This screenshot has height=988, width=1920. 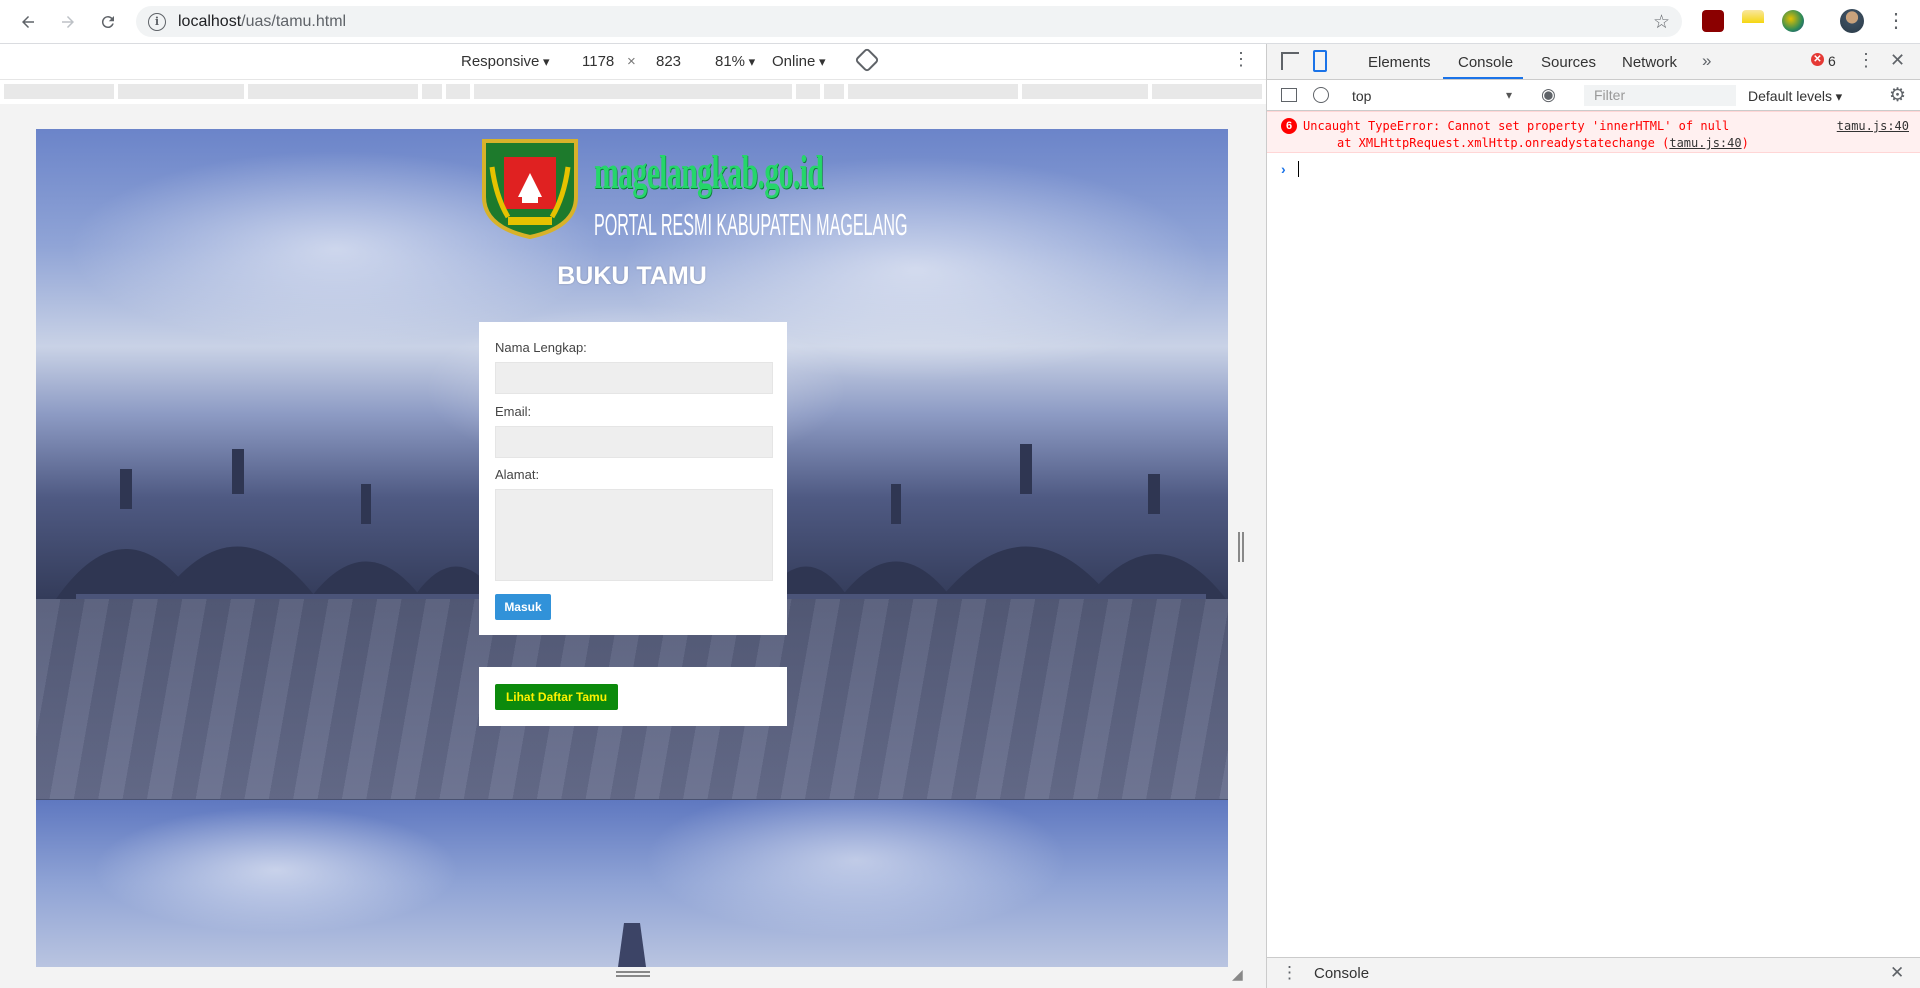 What do you see at coordinates (633, 696) in the screenshot?
I see `guest-list-card: Lihat Daftar Tamu` at bounding box center [633, 696].